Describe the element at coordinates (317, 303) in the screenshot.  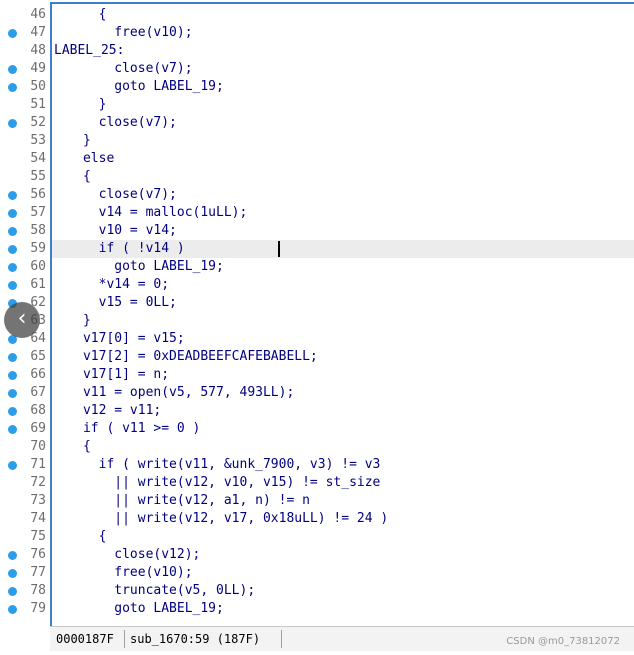
I see `code-line: 62 v15 = 0LL;` at that location.